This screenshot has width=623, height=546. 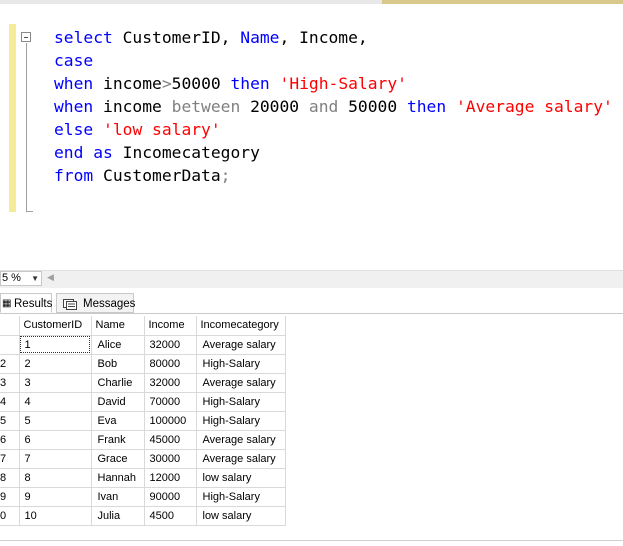 What do you see at coordinates (118, 497) in the screenshot?
I see `grid-cell: Ivan` at bounding box center [118, 497].